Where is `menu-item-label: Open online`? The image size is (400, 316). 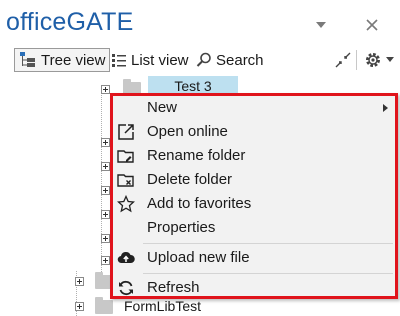 menu-item-label: Open online is located at coordinates (187, 131).